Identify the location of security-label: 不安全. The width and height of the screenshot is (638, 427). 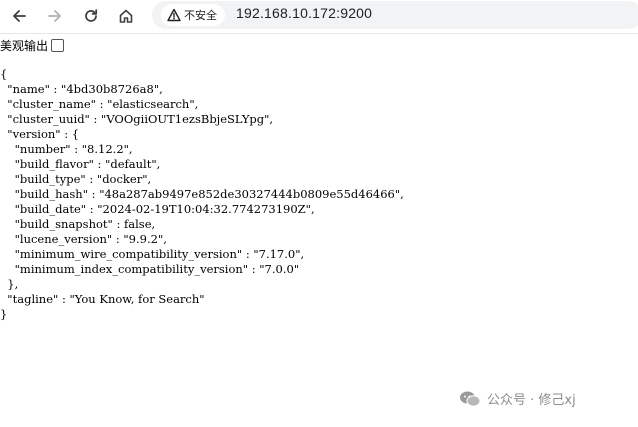
(200, 15).